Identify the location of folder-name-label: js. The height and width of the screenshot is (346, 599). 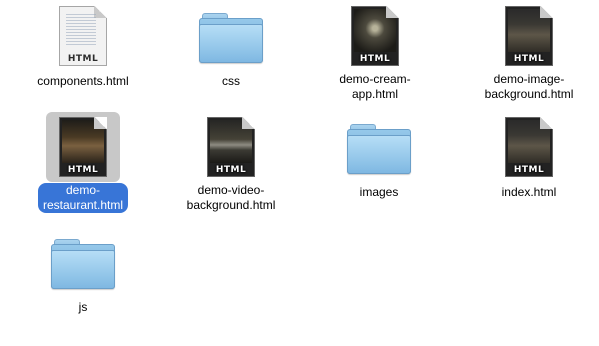
(83, 307).